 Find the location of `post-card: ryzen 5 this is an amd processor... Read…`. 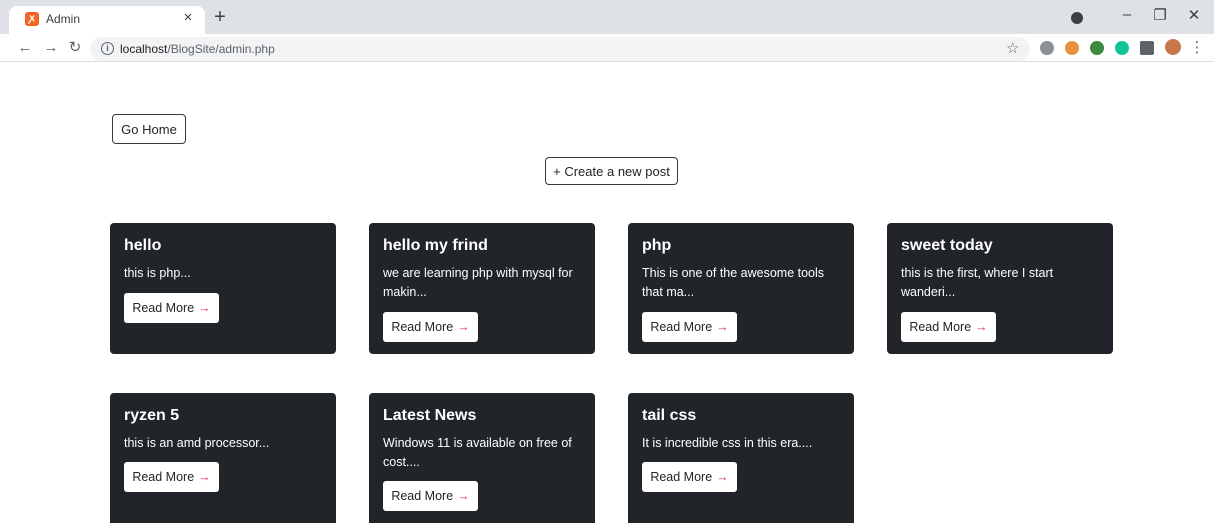

post-card: ryzen 5 this is an amd processor... Read… is located at coordinates (223, 458).